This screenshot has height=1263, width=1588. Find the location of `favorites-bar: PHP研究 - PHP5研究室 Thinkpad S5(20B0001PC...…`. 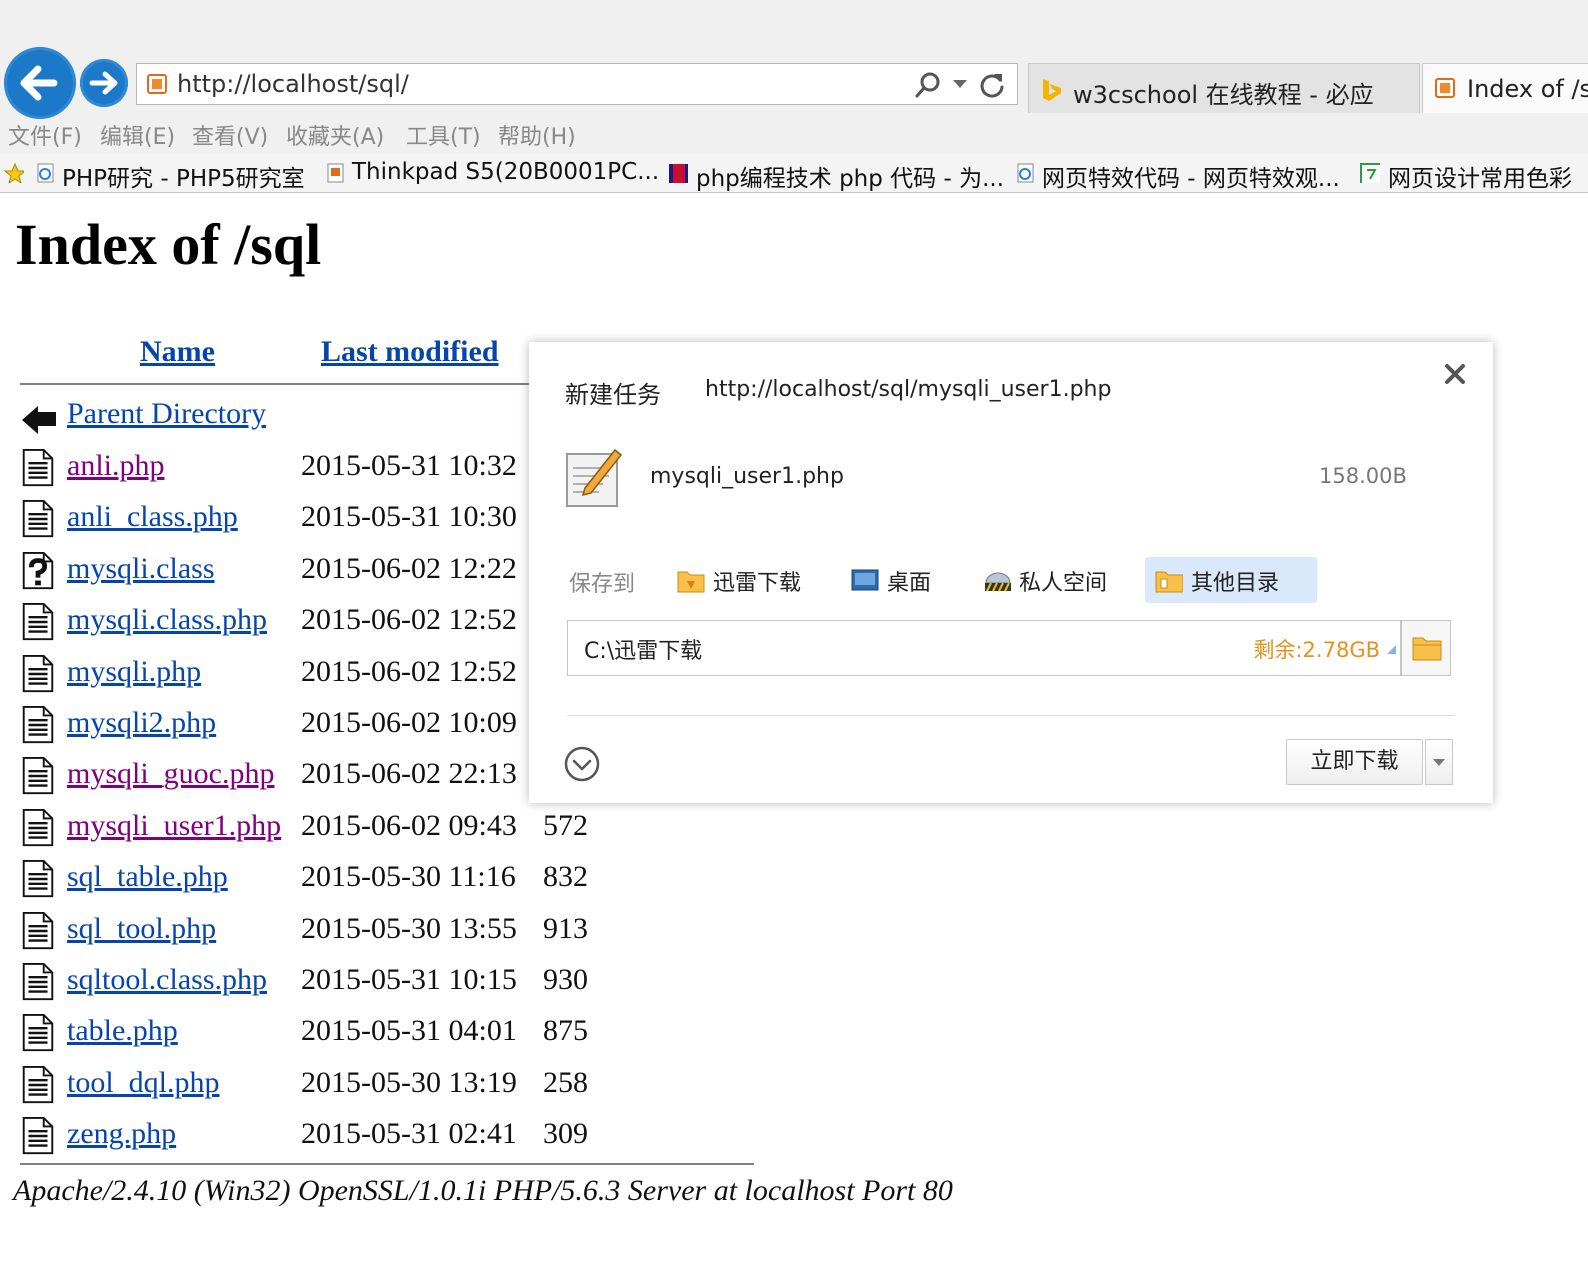

favorites-bar: PHP研究 - PHP5研究室 Thinkpad S5(20B0001PC...… is located at coordinates (794, 173).